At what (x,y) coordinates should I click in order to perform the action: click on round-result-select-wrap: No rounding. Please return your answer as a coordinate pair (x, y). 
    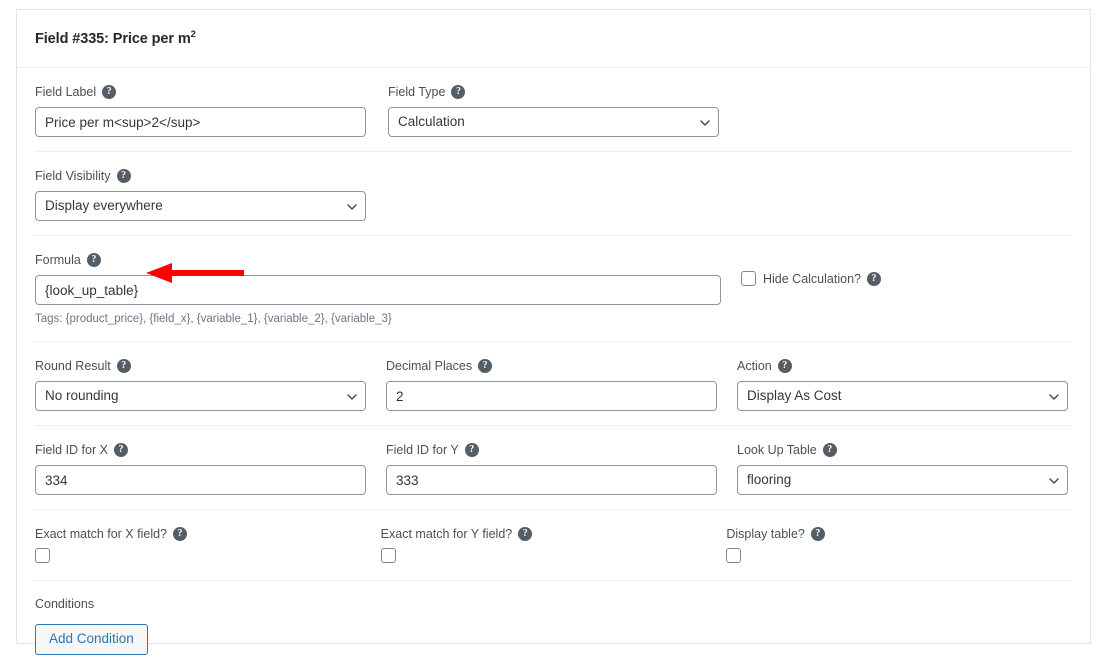
    Looking at the image, I should click on (200, 396).